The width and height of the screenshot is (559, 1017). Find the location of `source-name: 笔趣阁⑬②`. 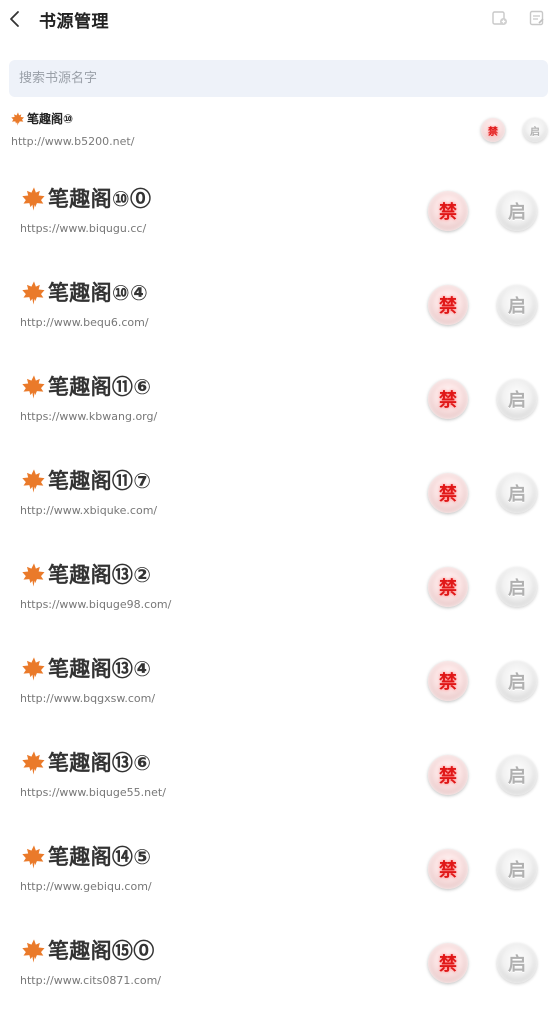

source-name: 笔趣阁⑬② is located at coordinates (100, 575).